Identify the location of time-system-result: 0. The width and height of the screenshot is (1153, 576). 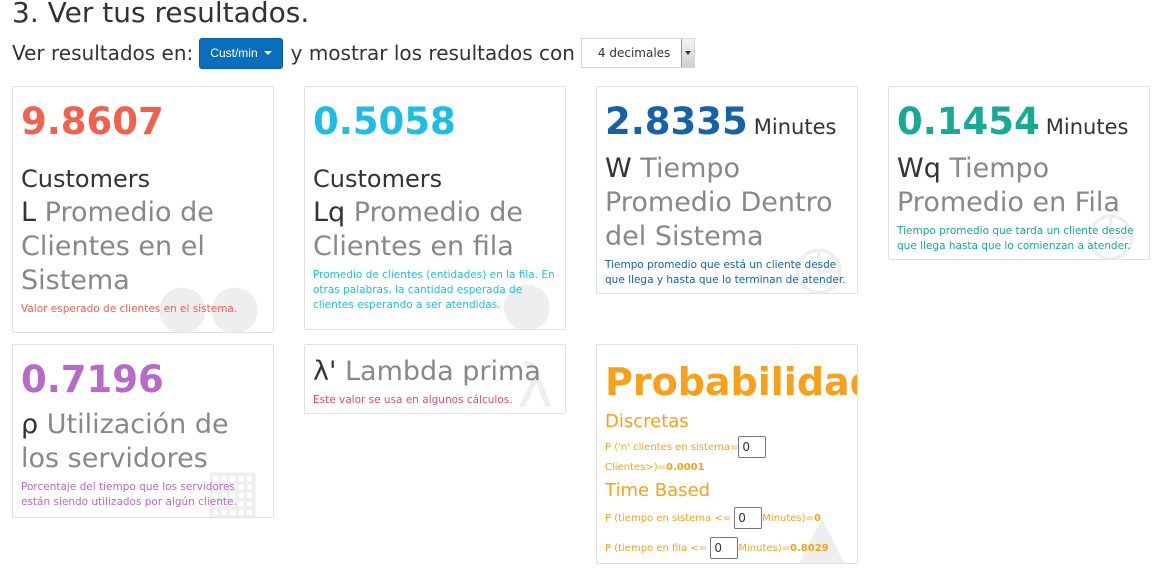
(817, 518).